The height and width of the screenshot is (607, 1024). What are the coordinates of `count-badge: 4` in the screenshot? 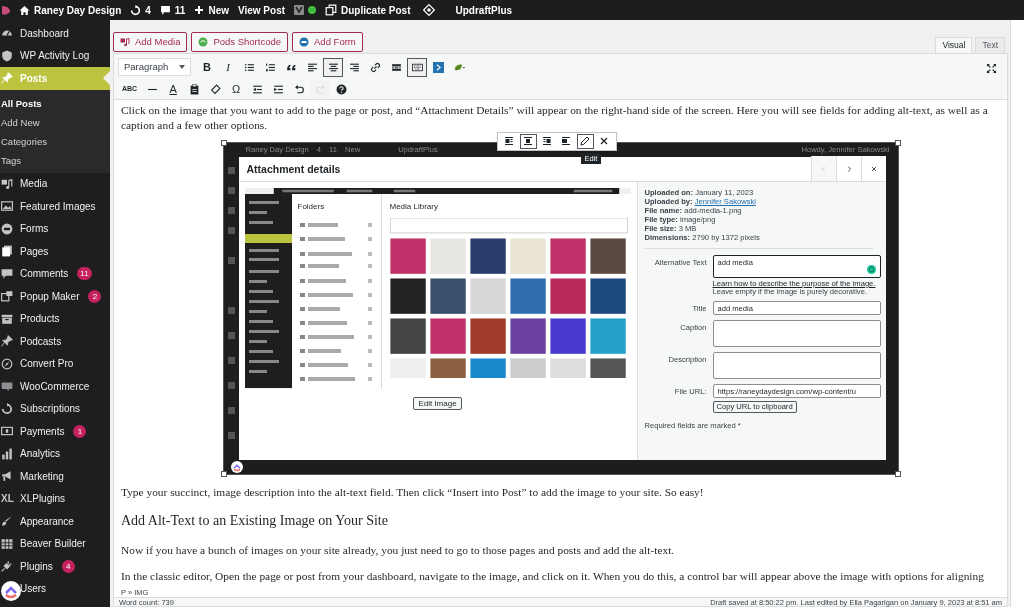 It's located at (68, 566).